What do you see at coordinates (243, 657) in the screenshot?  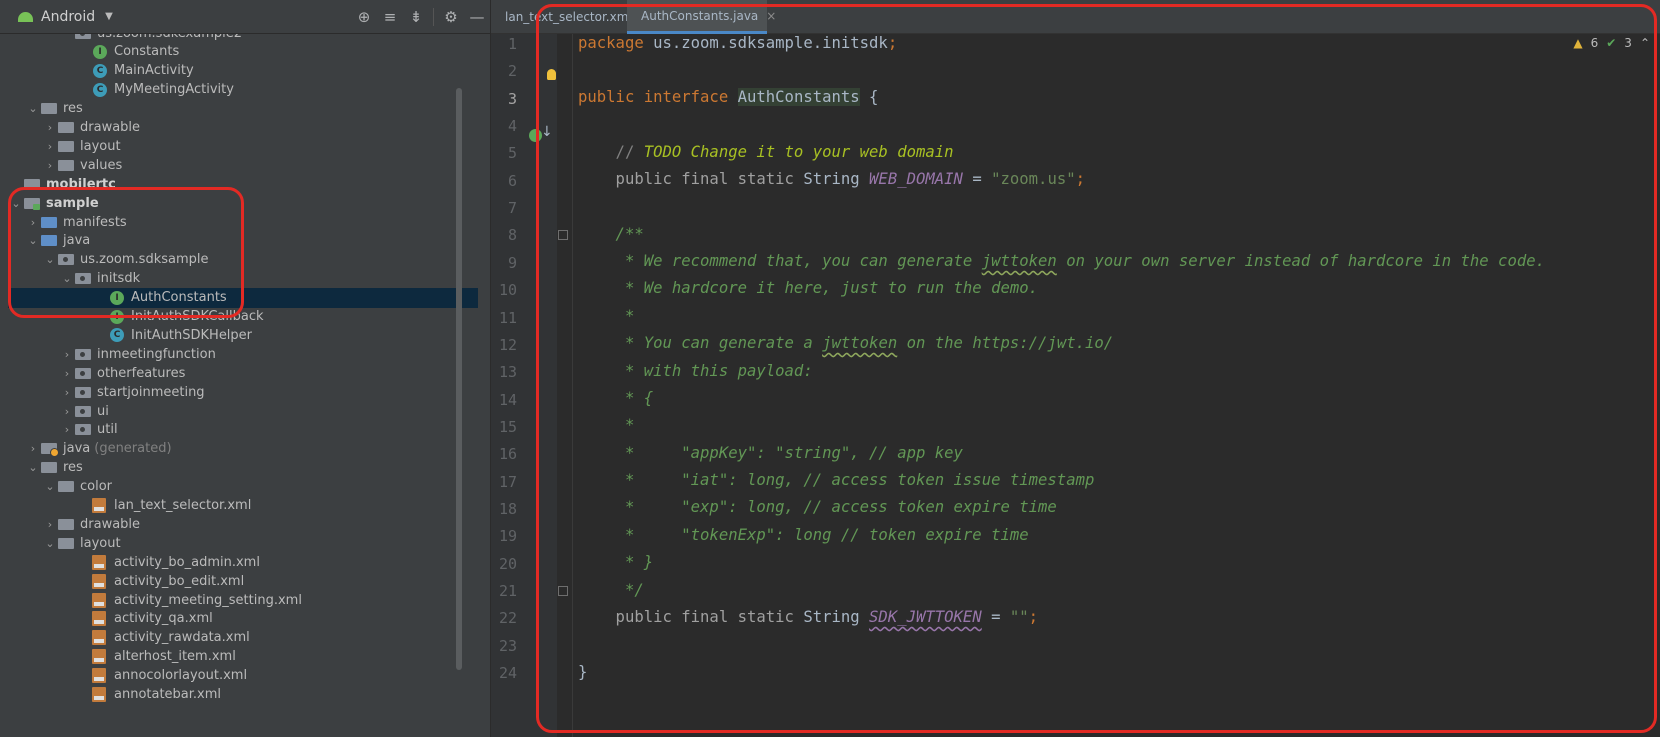 I see `tree-item: ›alterhost_item.xml` at bounding box center [243, 657].